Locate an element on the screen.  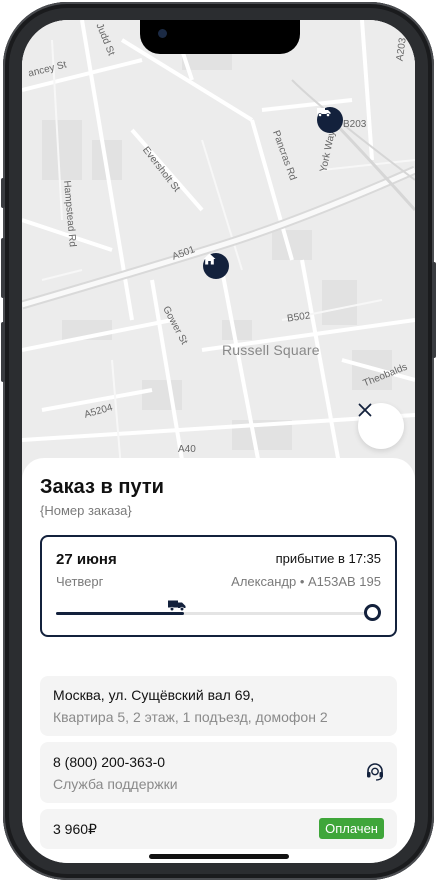
arrival-time: прибытие в 17:35 is located at coordinates (328, 558).